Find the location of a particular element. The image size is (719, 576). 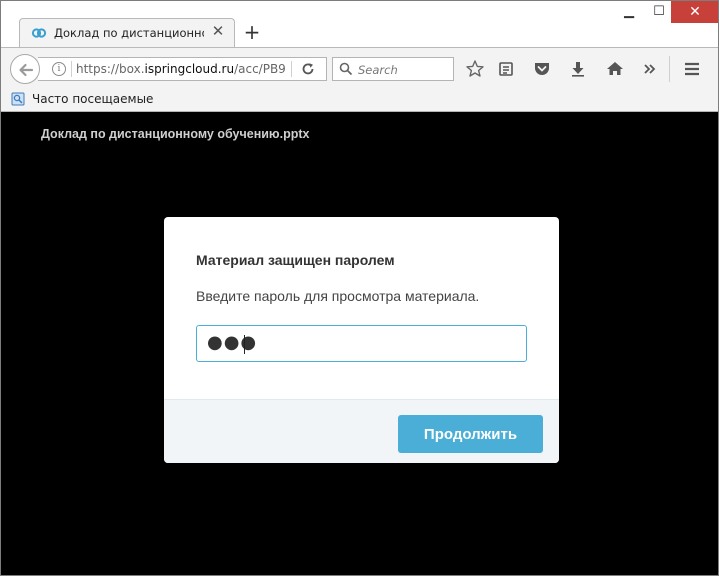

close-window-icon: ✕ is located at coordinates (694, 12).